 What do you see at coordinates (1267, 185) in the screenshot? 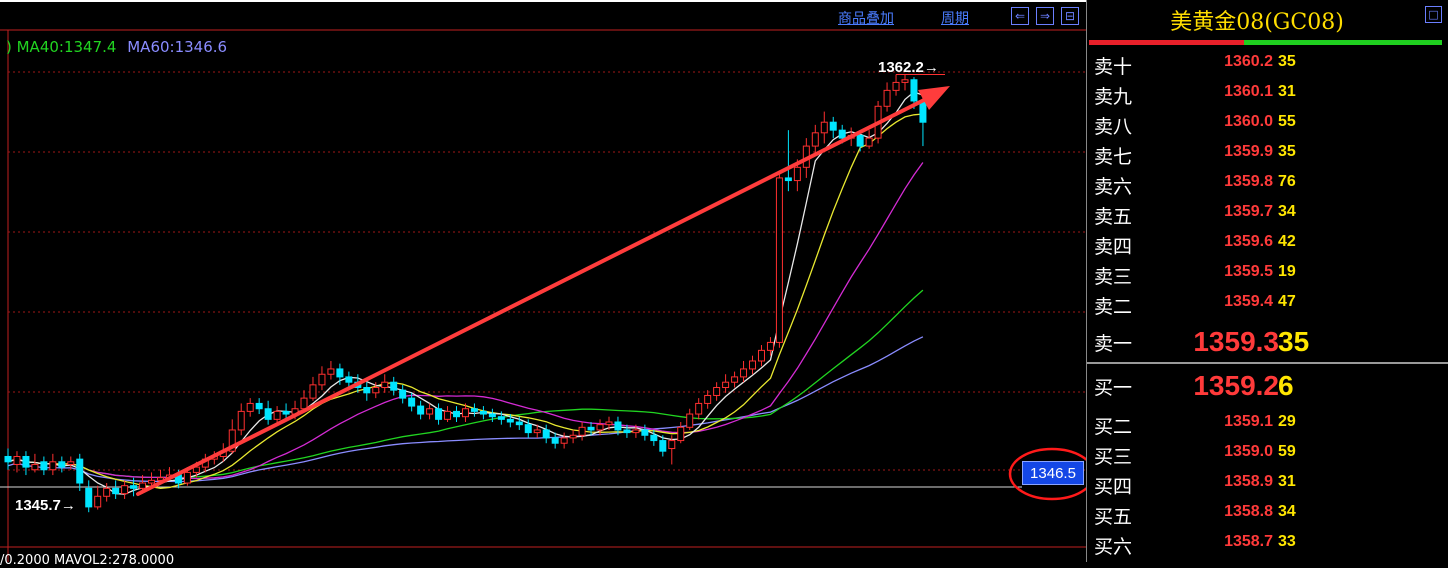
I see `order-row: 卖六 1359.8 76` at bounding box center [1267, 185].